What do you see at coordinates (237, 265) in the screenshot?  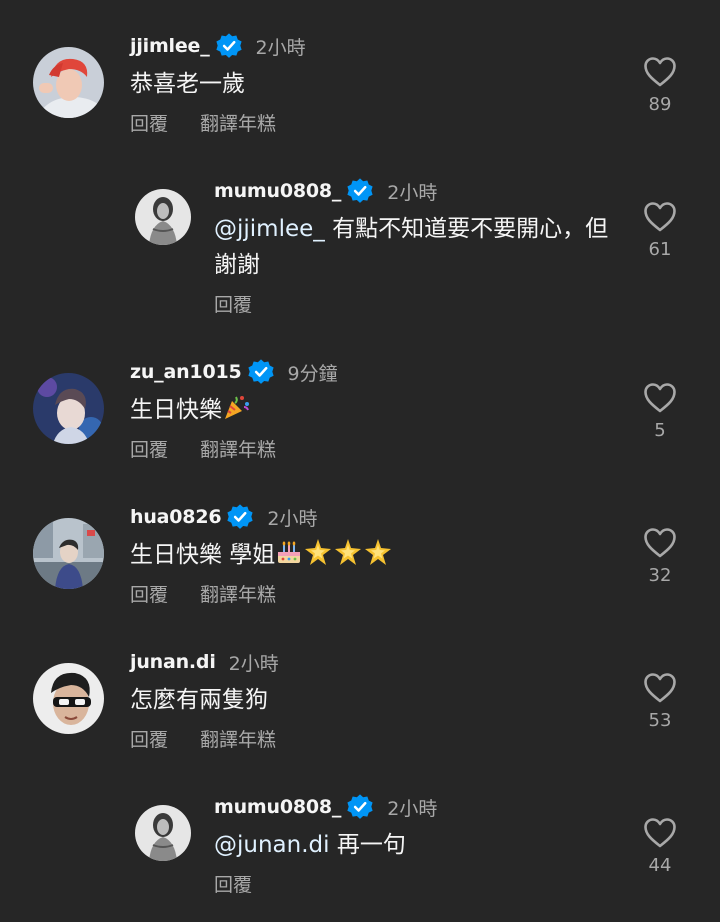 I see `comment-text-line2: 謝謝` at bounding box center [237, 265].